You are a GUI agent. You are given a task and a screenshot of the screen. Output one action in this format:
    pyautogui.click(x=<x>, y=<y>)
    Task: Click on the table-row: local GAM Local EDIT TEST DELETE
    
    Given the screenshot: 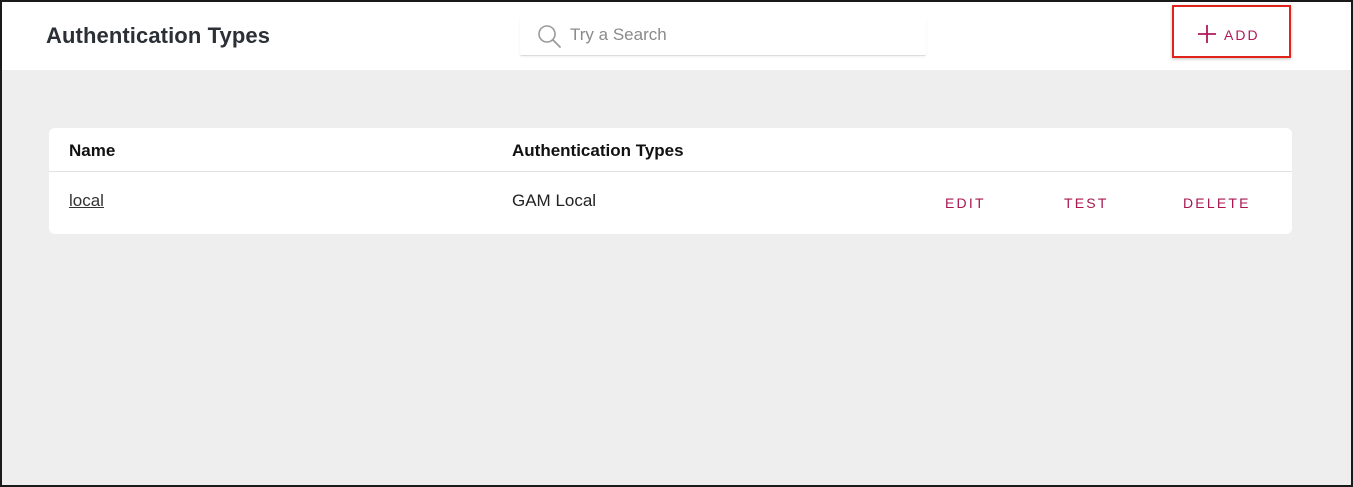 What is the action you would take?
    pyautogui.click(x=670, y=203)
    